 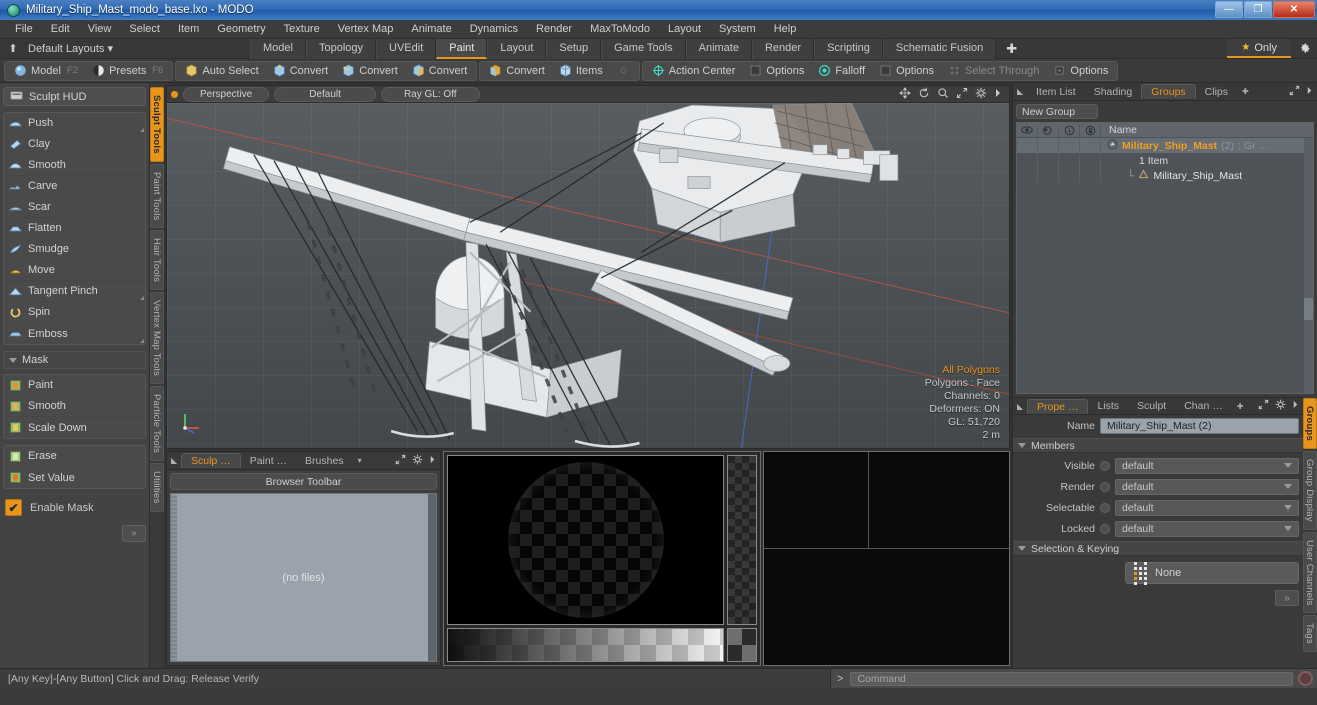 What do you see at coordinates (1199, 425) in the screenshot?
I see `name-input: Military_Ship_Mast (2)` at bounding box center [1199, 425].